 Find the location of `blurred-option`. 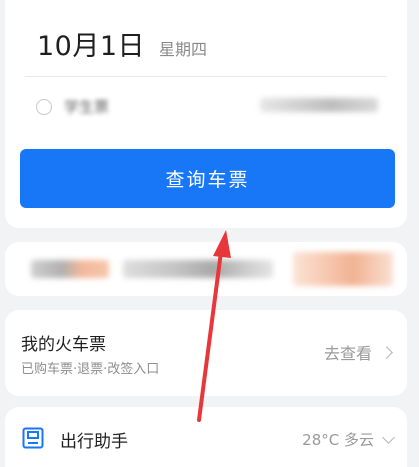

blurred-option is located at coordinates (319, 105).